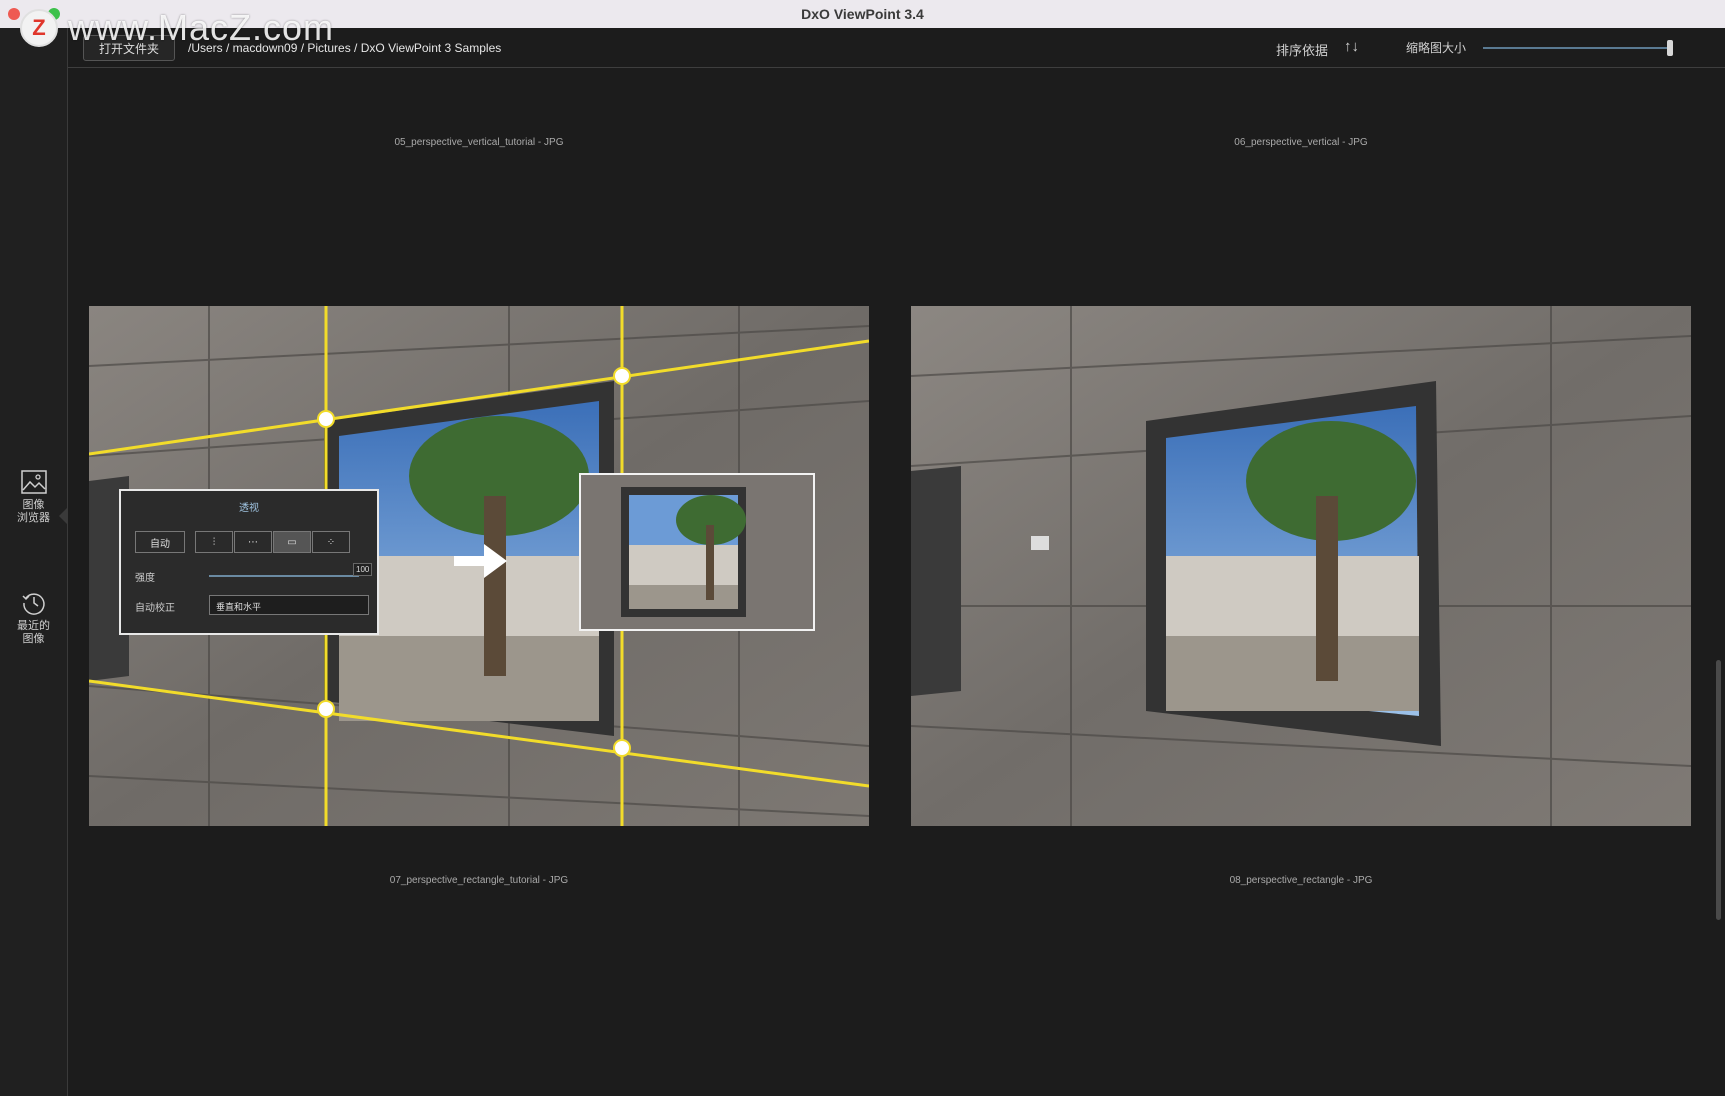 The height and width of the screenshot is (1096, 1725). Describe the element at coordinates (33, 604) in the screenshot. I see `history-icon` at that location.